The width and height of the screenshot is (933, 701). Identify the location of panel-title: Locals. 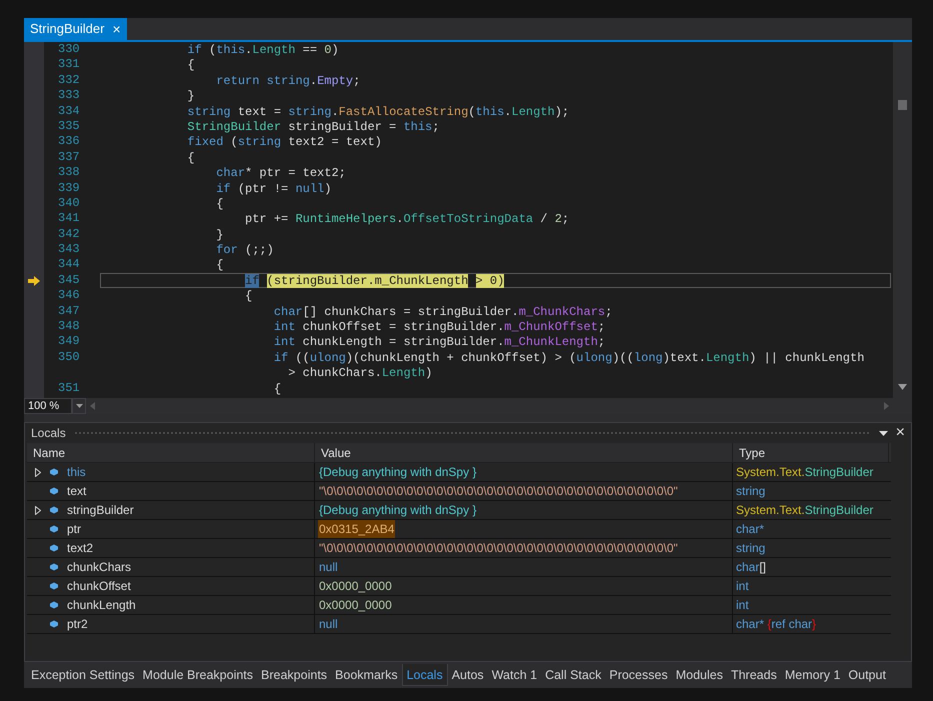
(48, 433).